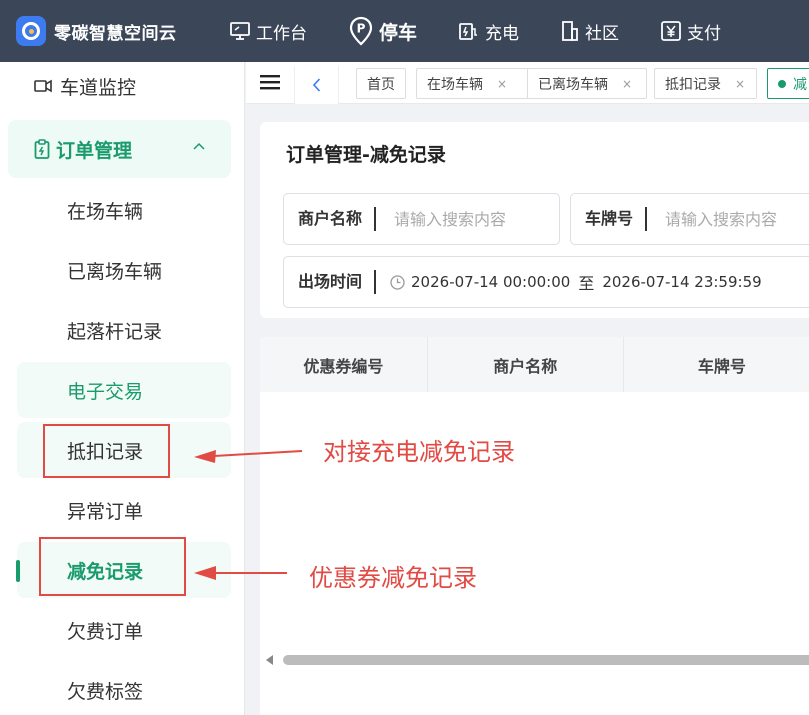 The height and width of the screenshot is (715, 809). I want to click on annotation-arrows, so click(248, 515).